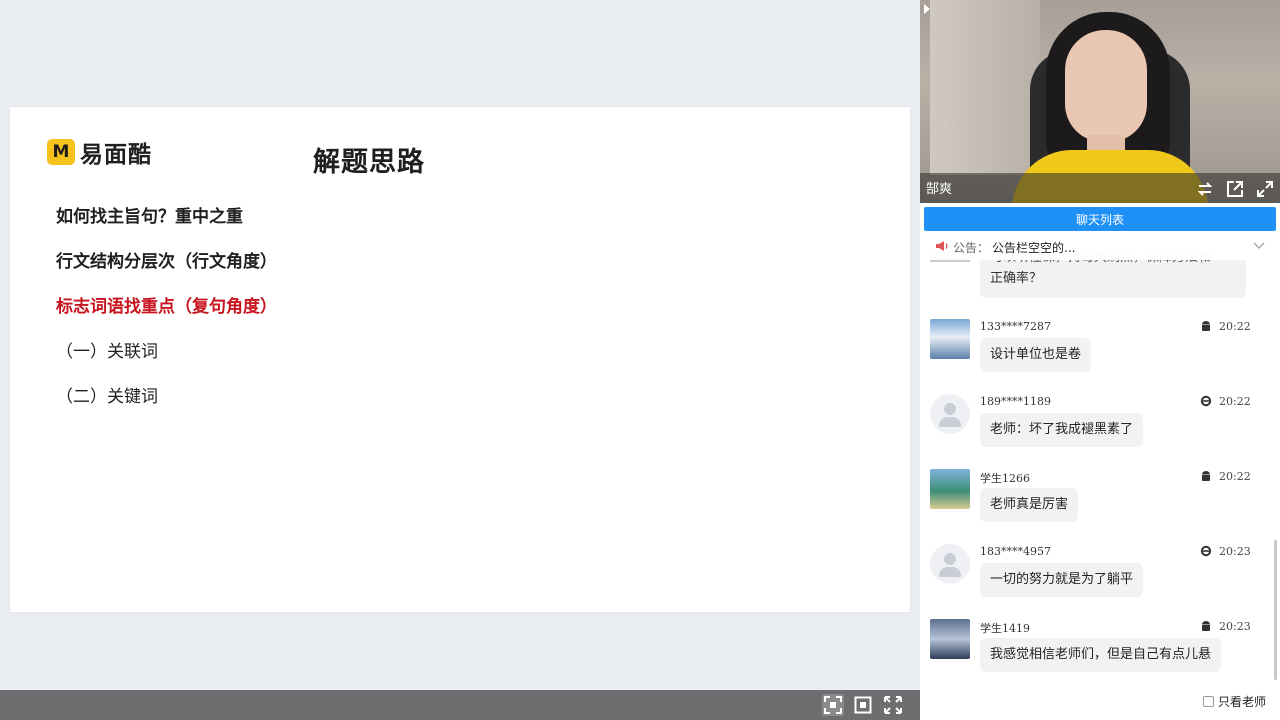 This screenshot has width=1280, height=720. I want to click on slide-title: 解题思路, so click(369, 162).